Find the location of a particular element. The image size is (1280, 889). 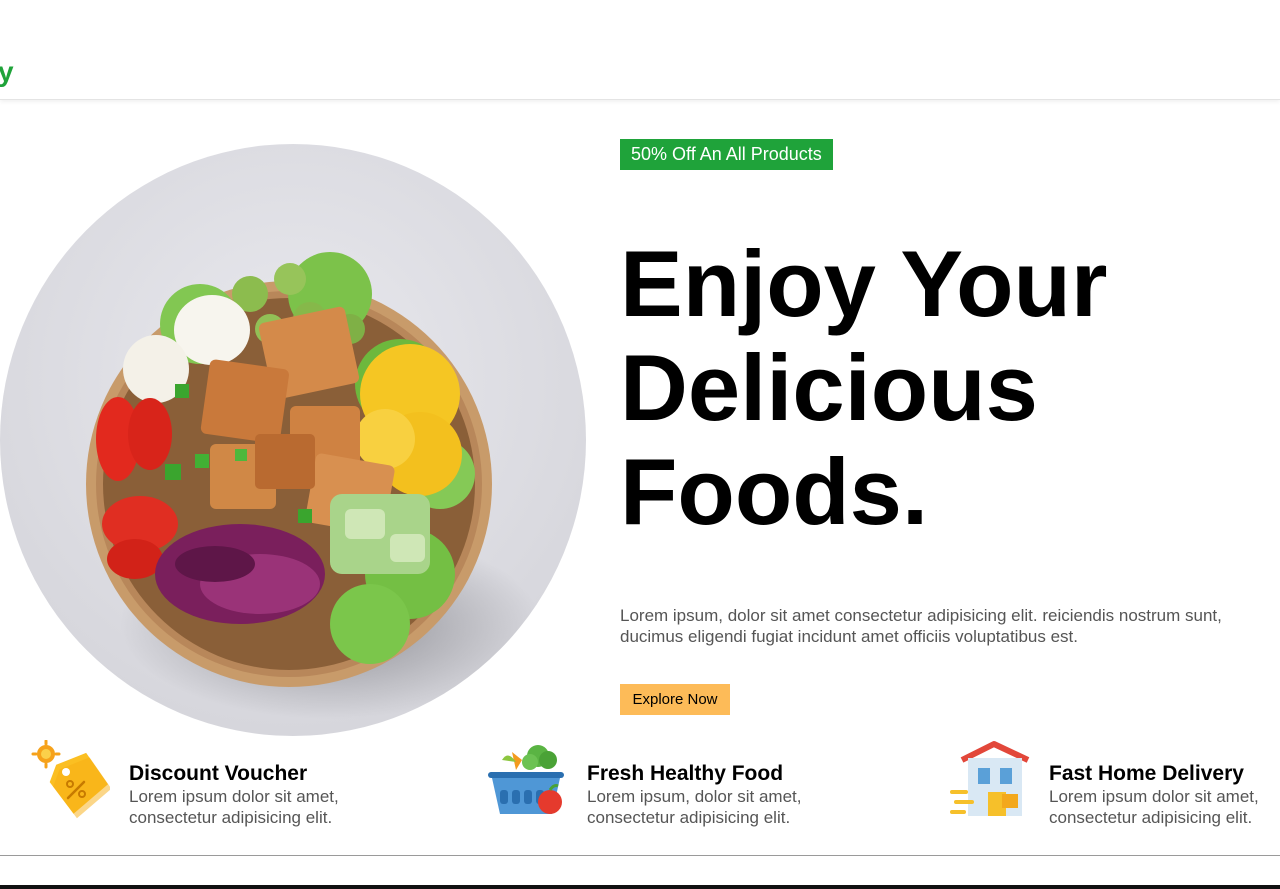

site-logo: y is located at coordinates (7, 72).